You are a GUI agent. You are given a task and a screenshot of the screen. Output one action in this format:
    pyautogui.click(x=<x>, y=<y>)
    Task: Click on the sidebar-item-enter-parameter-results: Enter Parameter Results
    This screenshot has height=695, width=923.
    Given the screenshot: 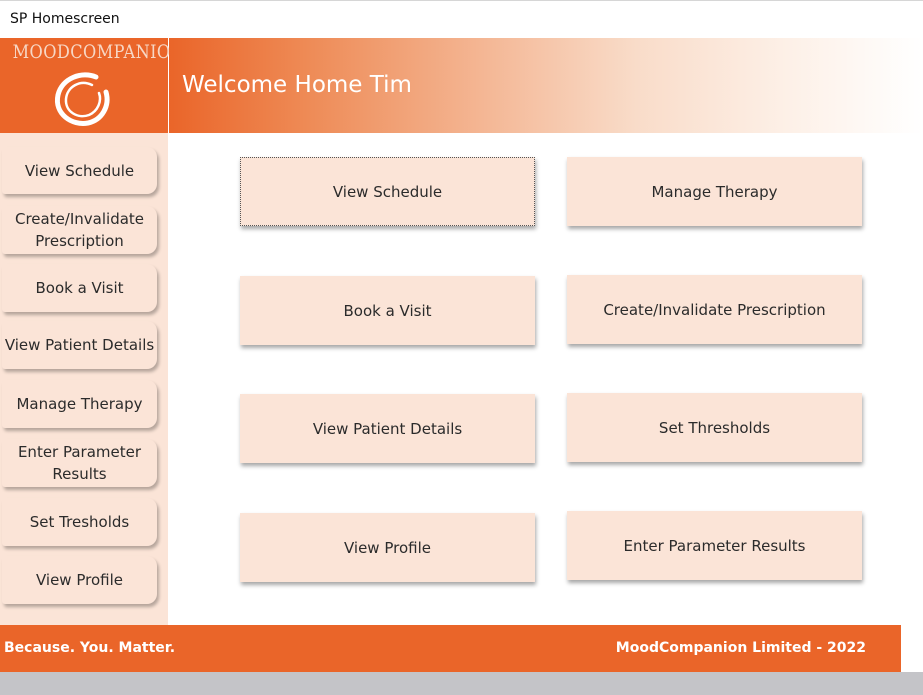 What is the action you would take?
    pyautogui.click(x=79, y=463)
    